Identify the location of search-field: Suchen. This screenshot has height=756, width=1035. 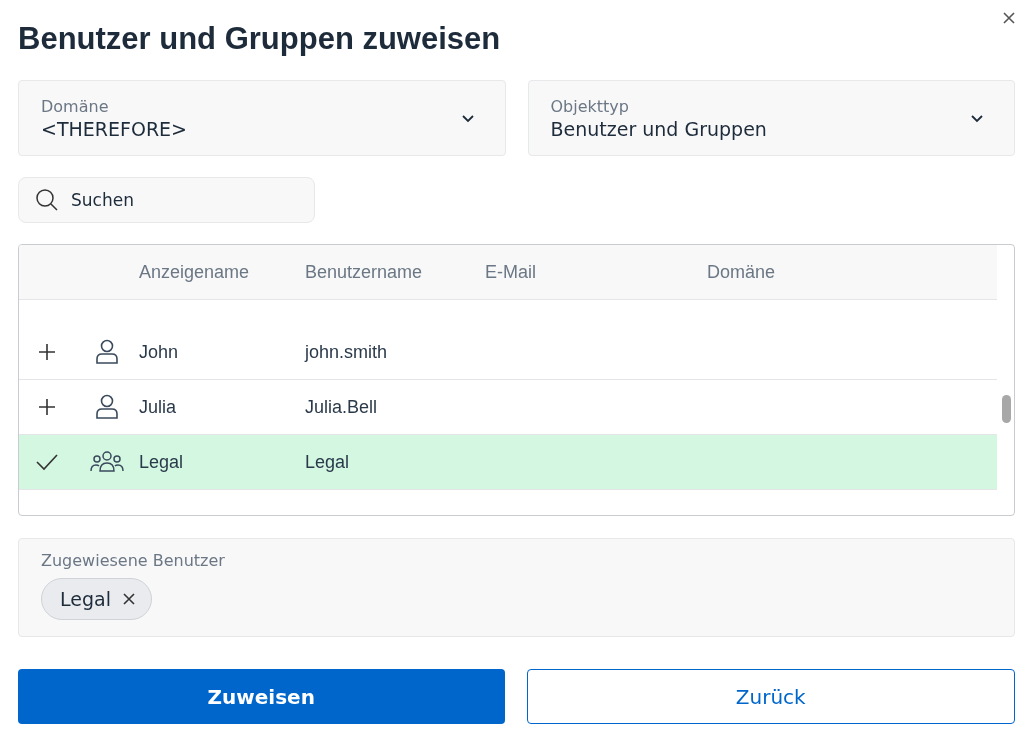
(166, 200).